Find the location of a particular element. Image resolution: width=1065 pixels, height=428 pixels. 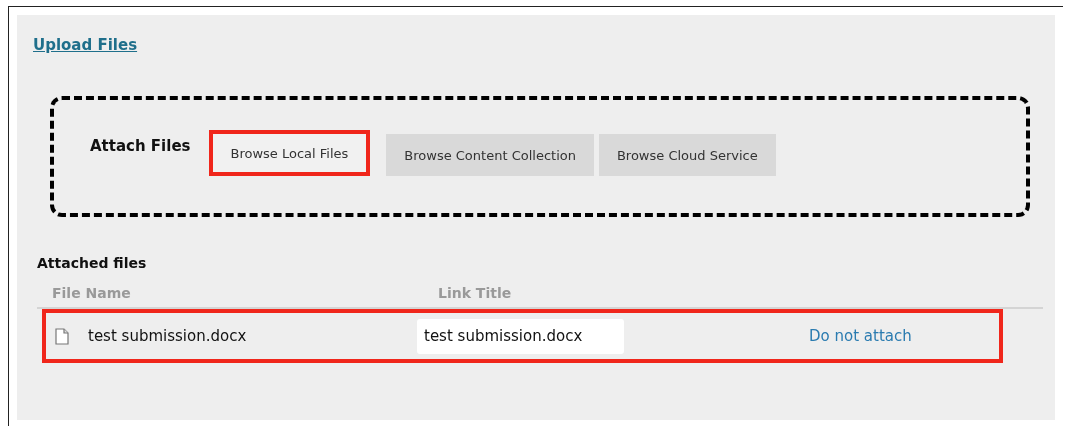

link-title-field: test submission.docx is located at coordinates (520, 336).